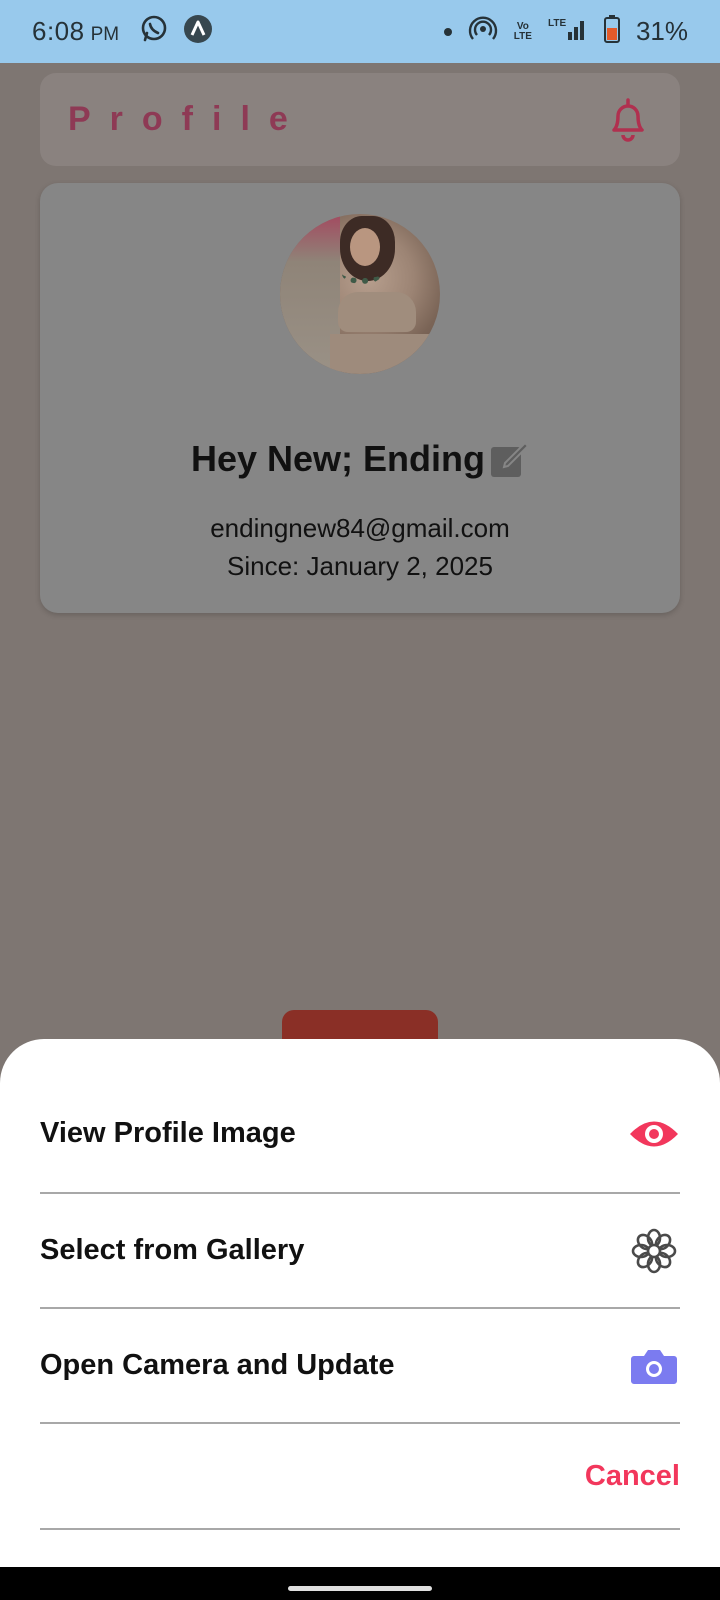  What do you see at coordinates (654, 1366) in the screenshot?
I see `camera-icon` at bounding box center [654, 1366].